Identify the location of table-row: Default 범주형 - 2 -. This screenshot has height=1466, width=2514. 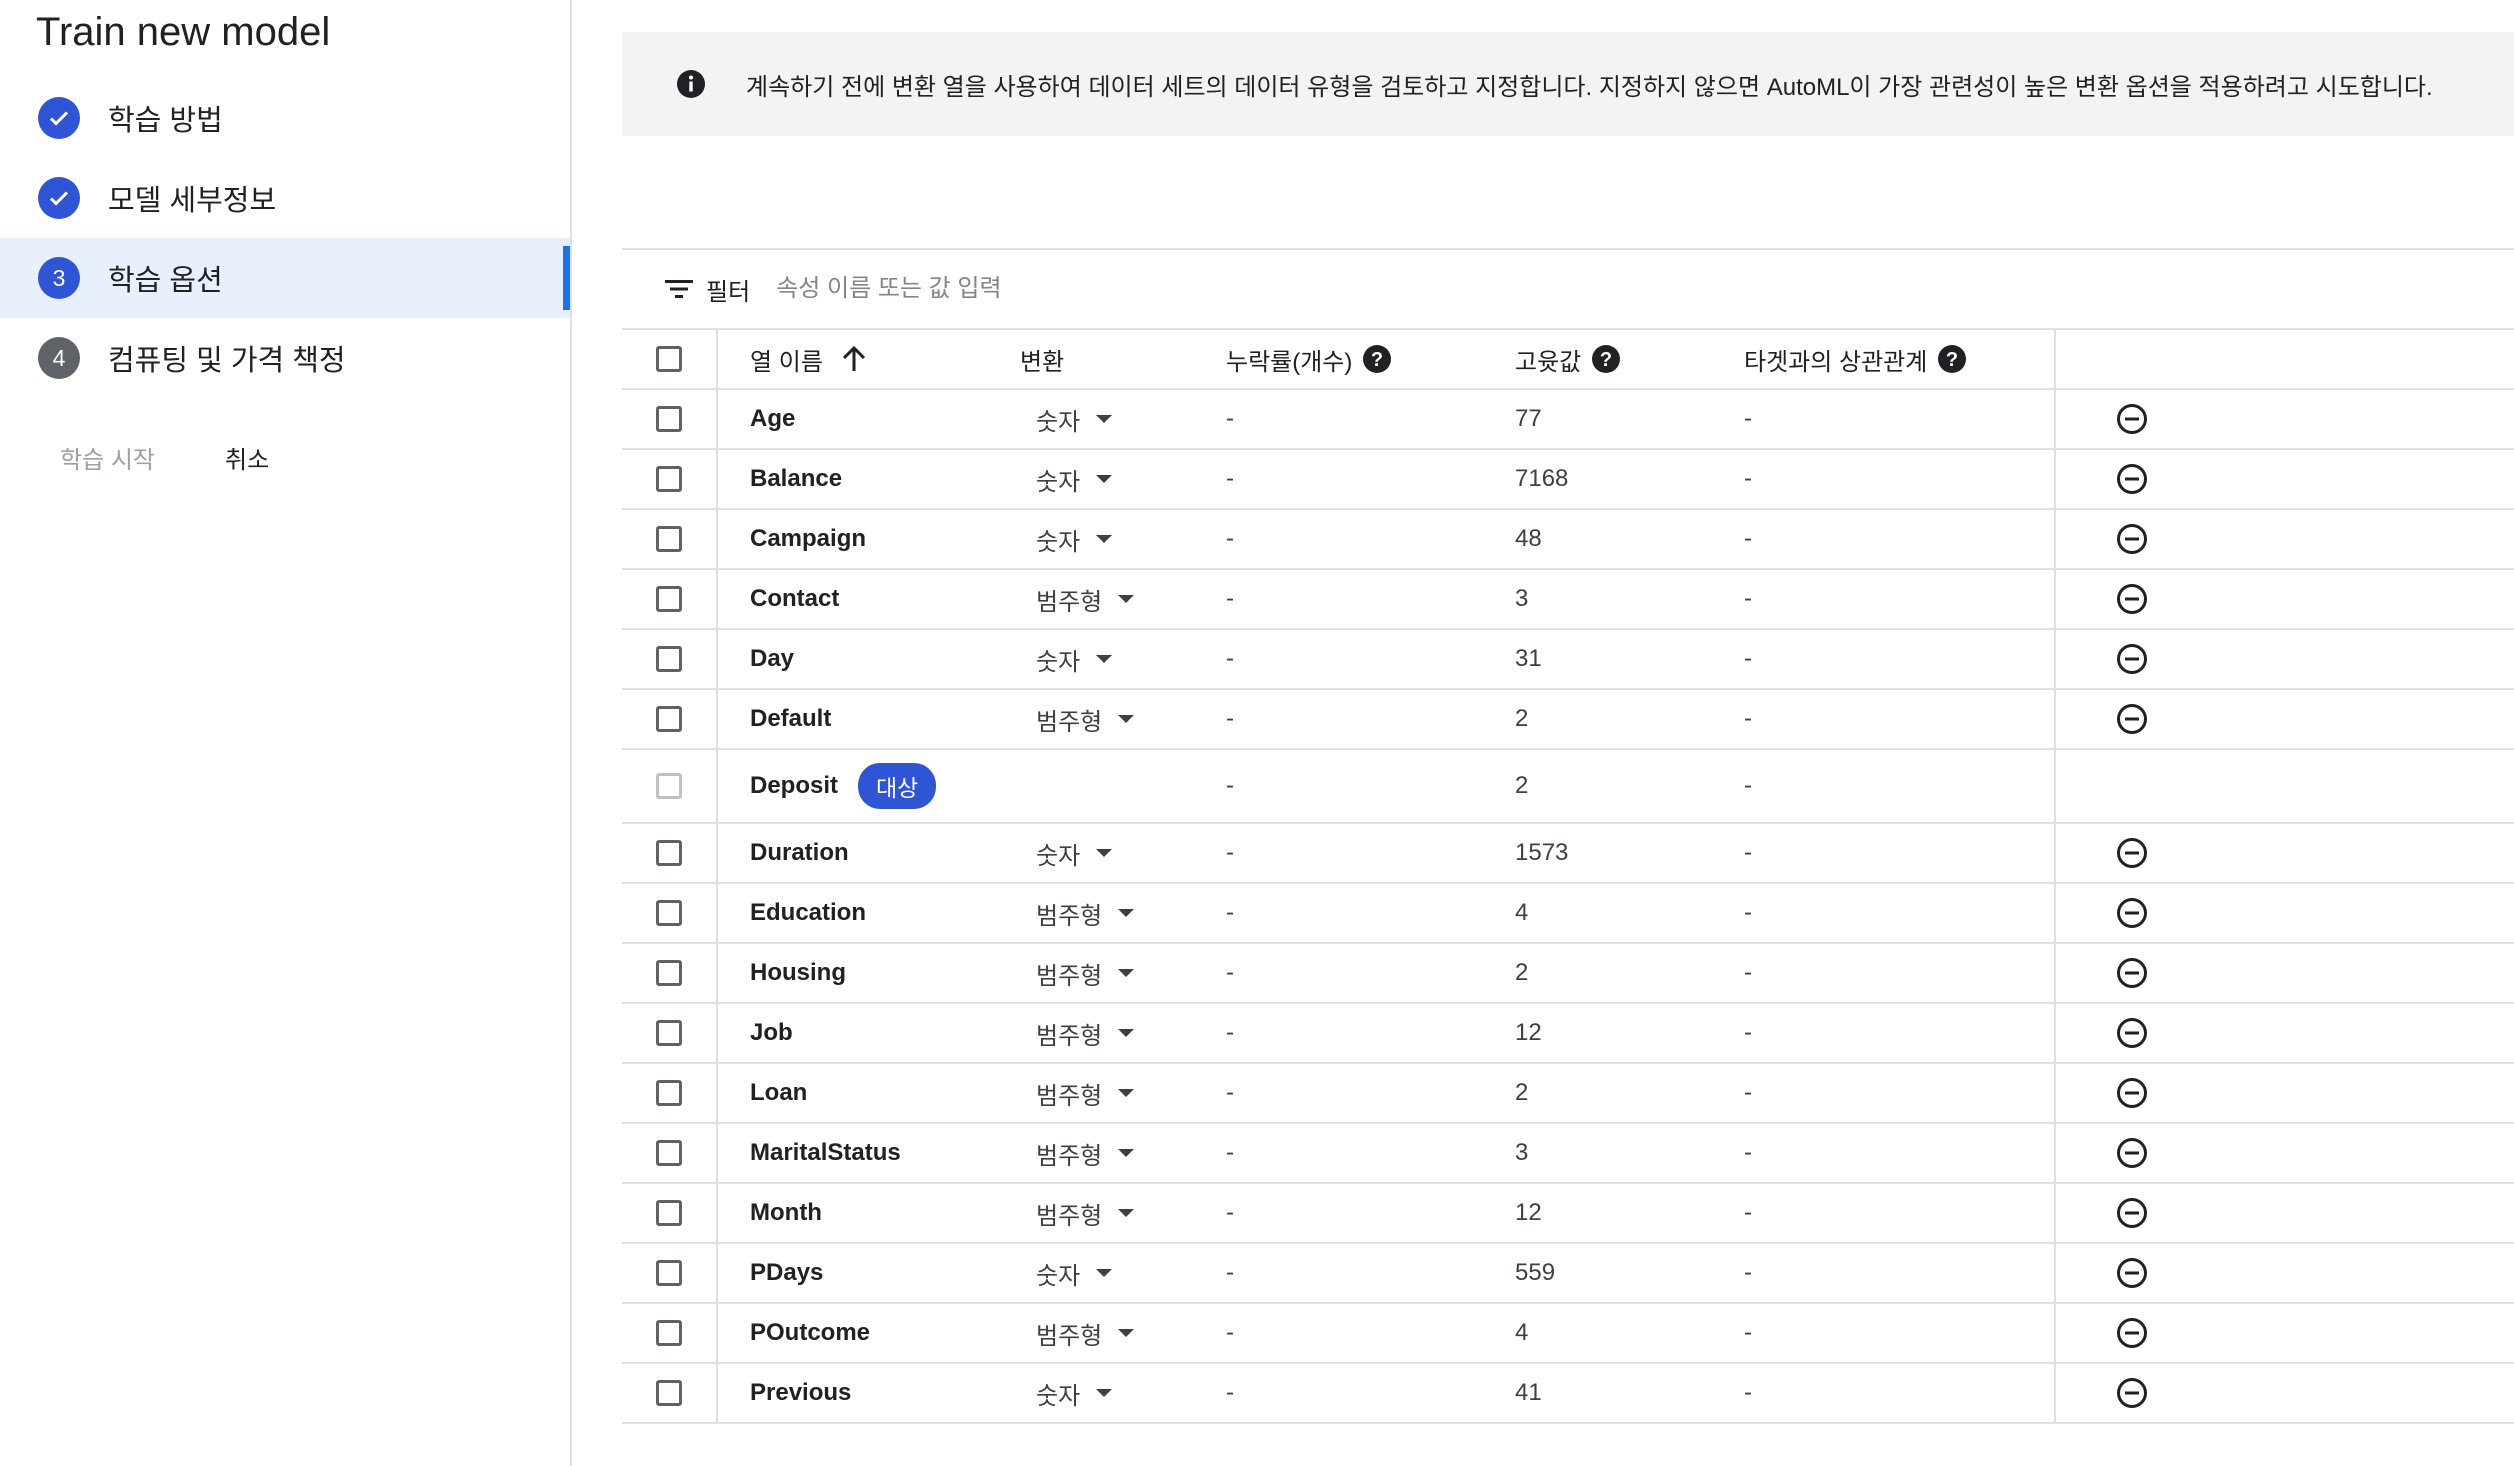
(1568, 720).